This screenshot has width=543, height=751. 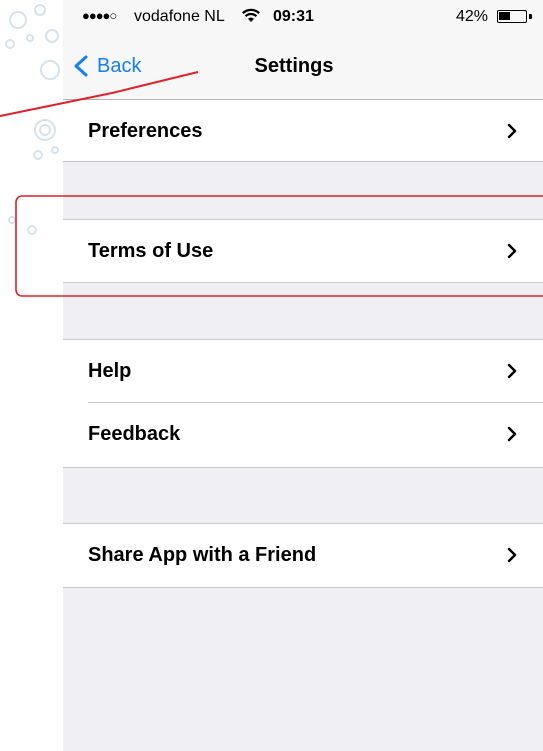 What do you see at coordinates (303, 70) in the screenshot?
I see `navigation-bar: Settings Back` at bounding box center [303, 70].